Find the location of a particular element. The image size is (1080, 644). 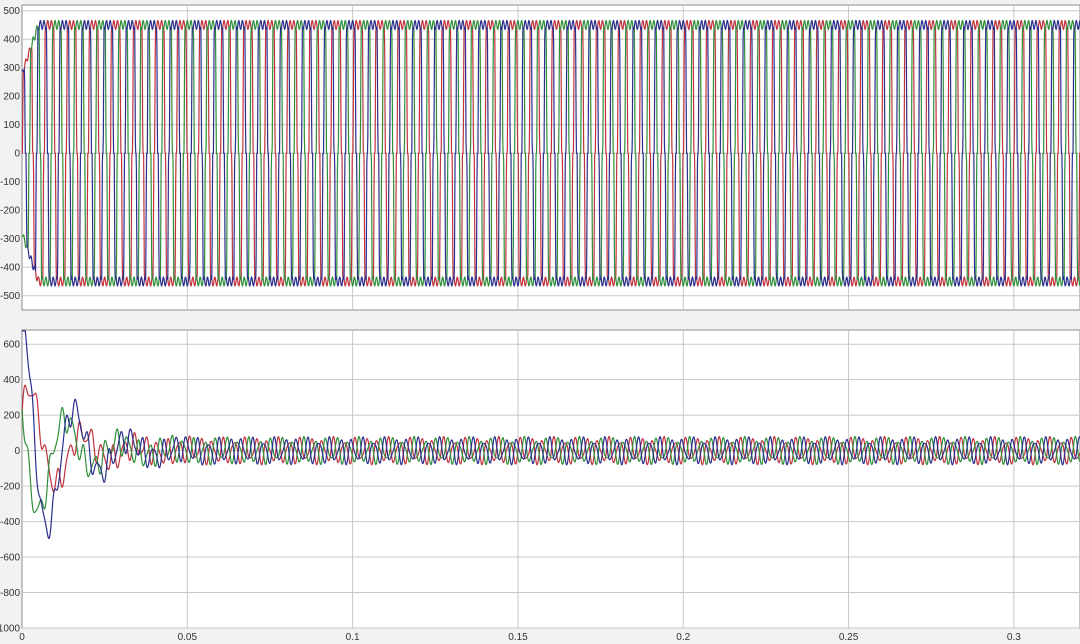

current-plot-y-ticks: 600 400 200 0 -200 -400 -600 -800 -1000 is located at coordinates (10, 487).